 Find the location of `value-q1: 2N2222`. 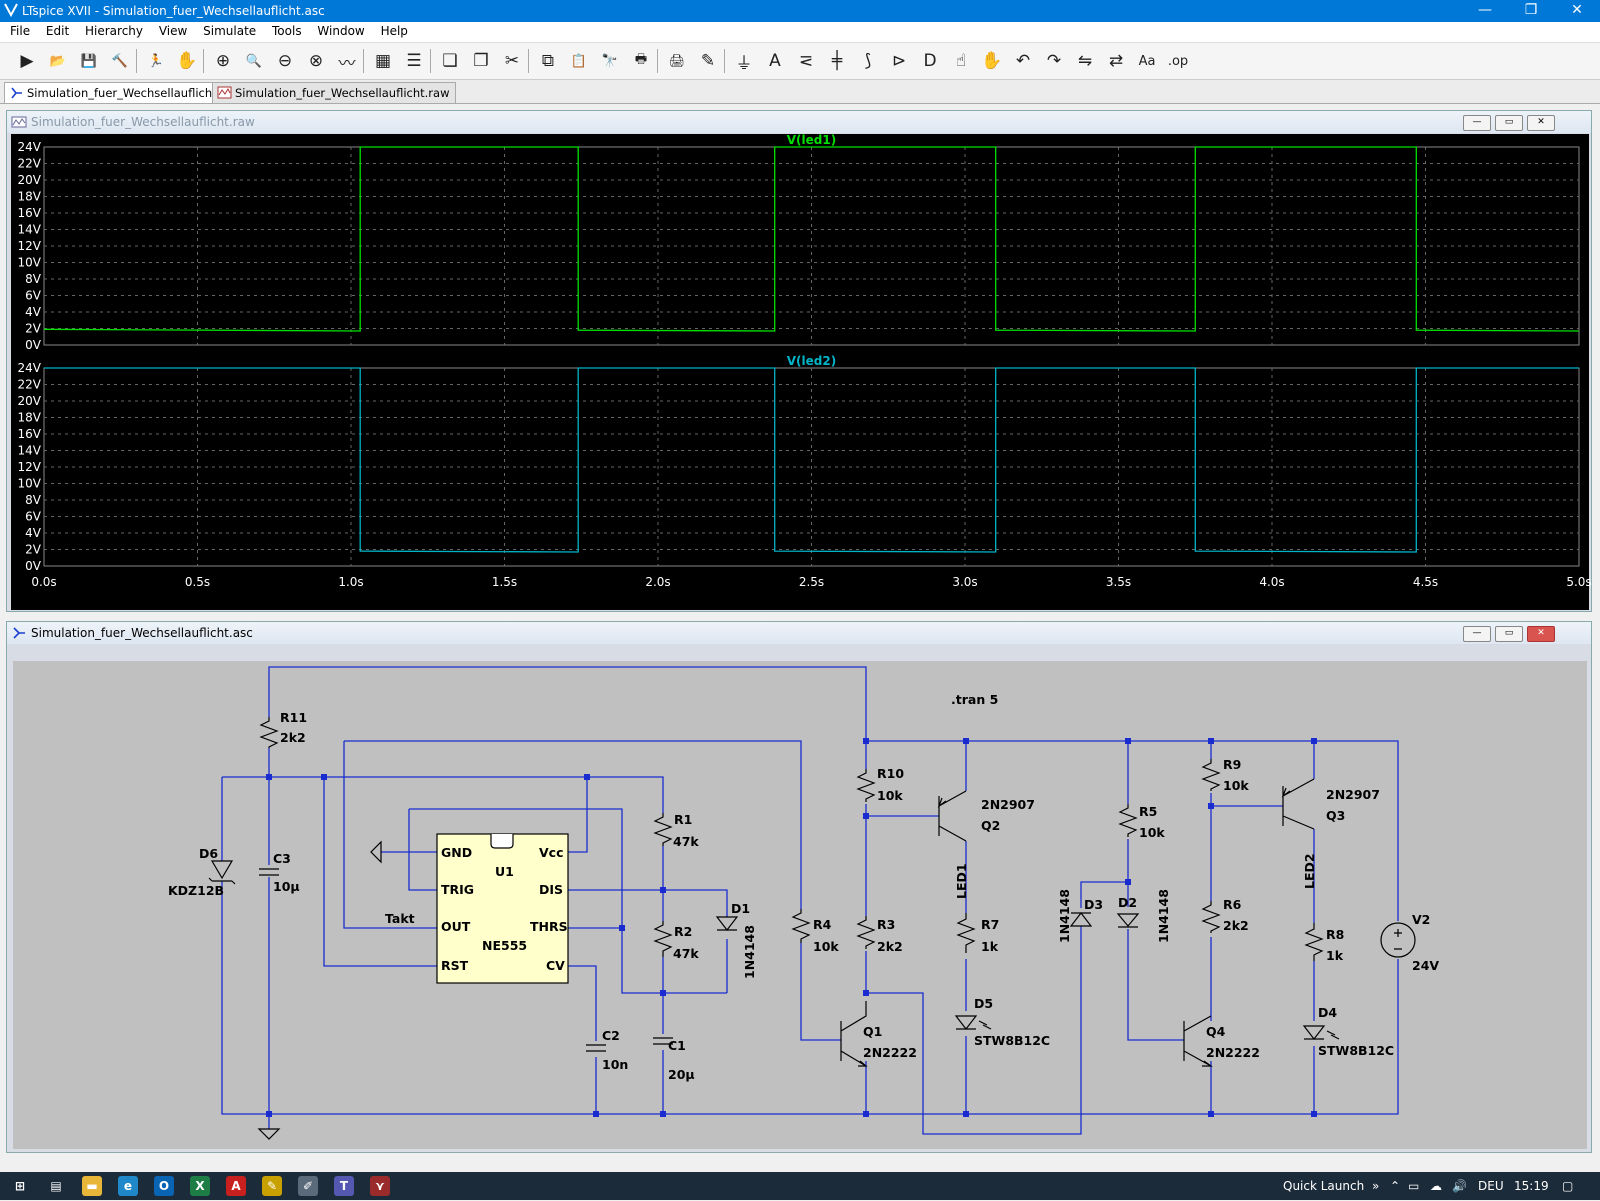

value-q1: 2N2222 is located at coordinates (890, 1052).